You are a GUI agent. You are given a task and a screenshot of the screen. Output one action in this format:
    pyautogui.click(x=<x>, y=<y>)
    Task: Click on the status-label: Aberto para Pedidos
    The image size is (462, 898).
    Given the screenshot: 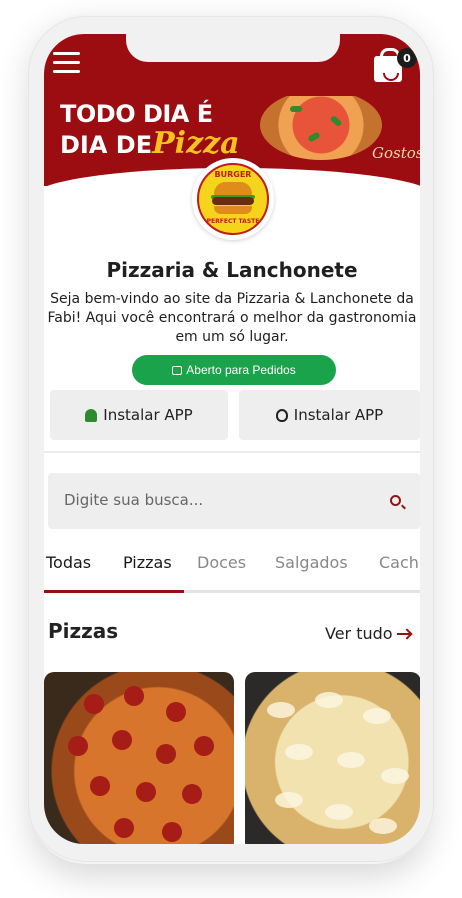 What is the action you would take?
    pyautogui.click(x=241, y=370)
    